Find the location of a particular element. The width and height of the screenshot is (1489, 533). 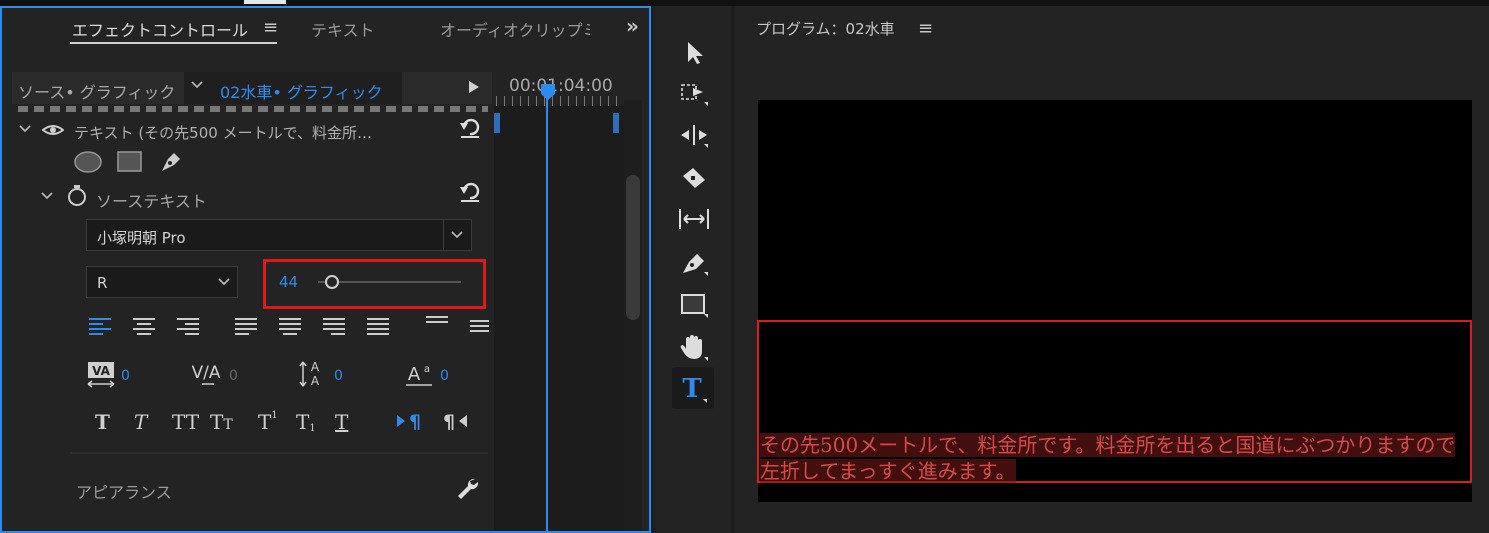

baseline-shift-icon: Aa is located at coordinates (419, 376).